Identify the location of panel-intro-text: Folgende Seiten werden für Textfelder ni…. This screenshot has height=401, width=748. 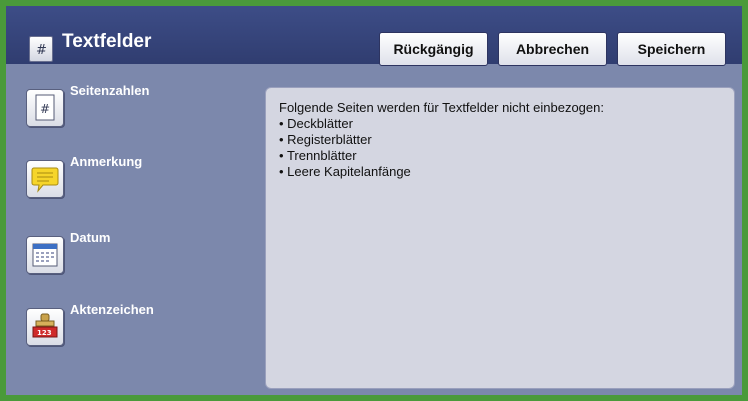
(441, 107).